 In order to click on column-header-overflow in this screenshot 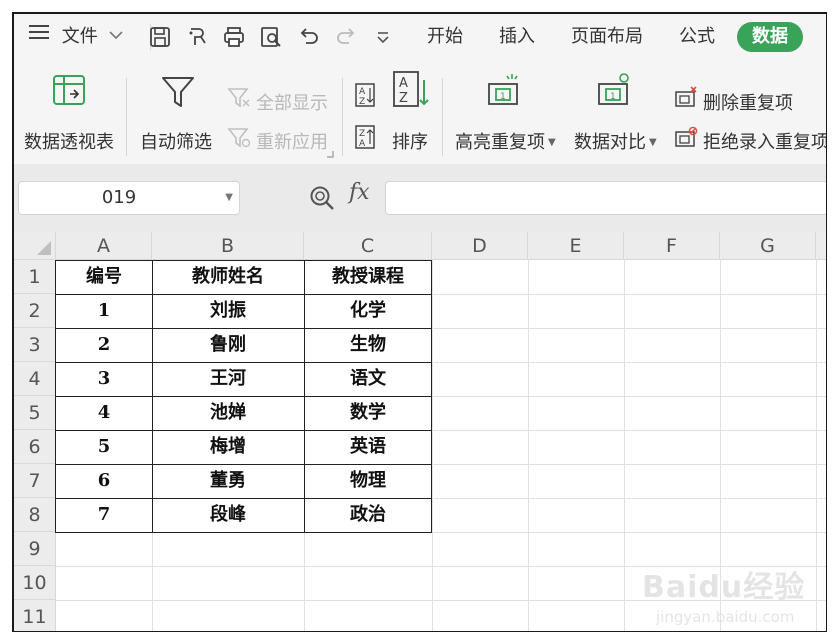, I will do `click(821, 246)`.